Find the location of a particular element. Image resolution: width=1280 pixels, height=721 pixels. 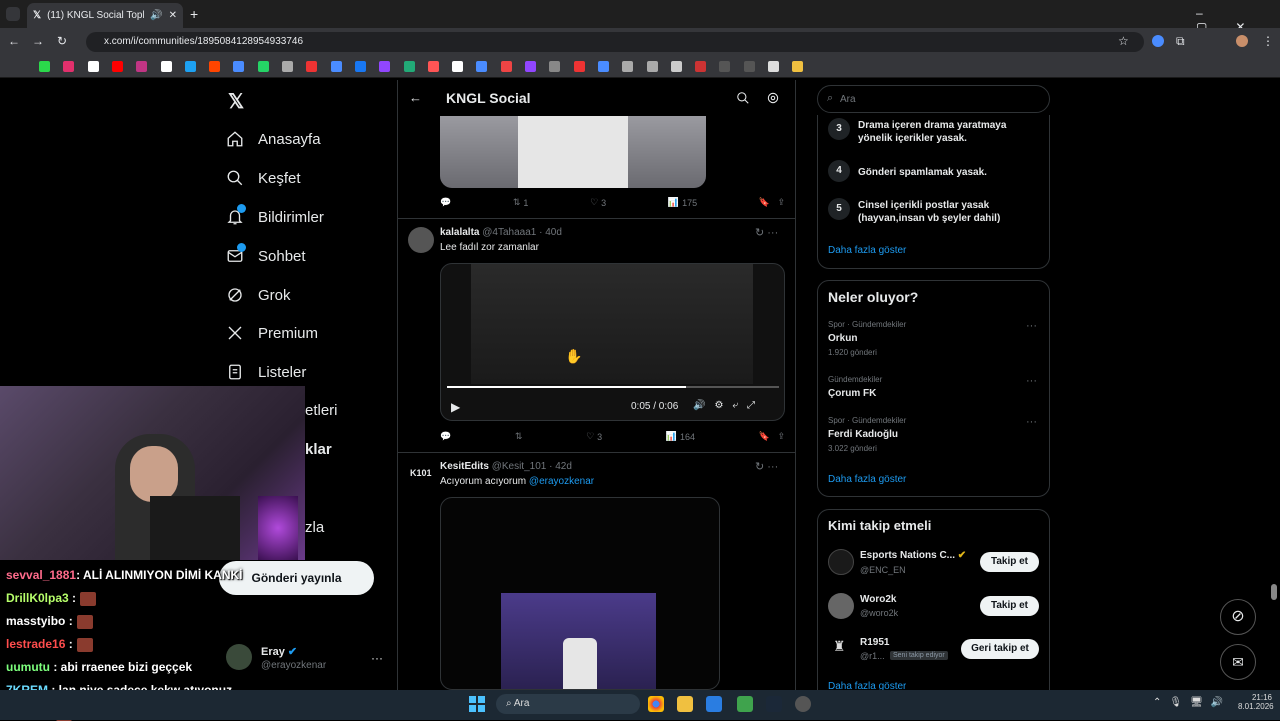

author-name: kalalalta is located at coordinates (459, 232).